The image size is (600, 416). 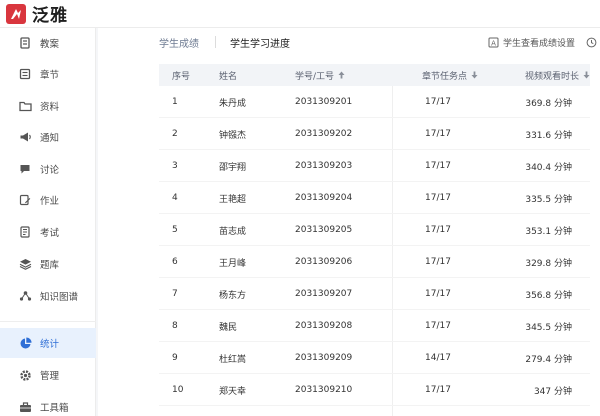 What do you see at coordinates (175, 294) in the screenshot?
I see `cell-index: 7` at bounding box center [175, 294].